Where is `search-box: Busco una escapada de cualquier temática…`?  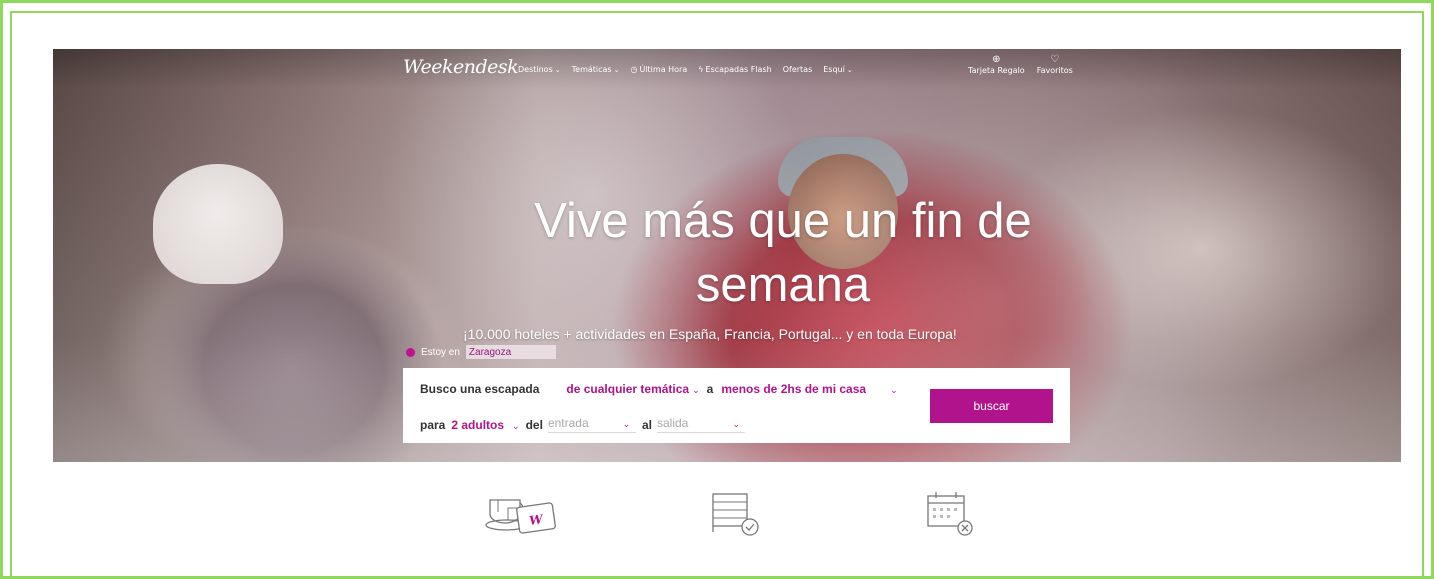 search-box: Busco una escapada de cualquier temática… is located at coordinates (736, 405).